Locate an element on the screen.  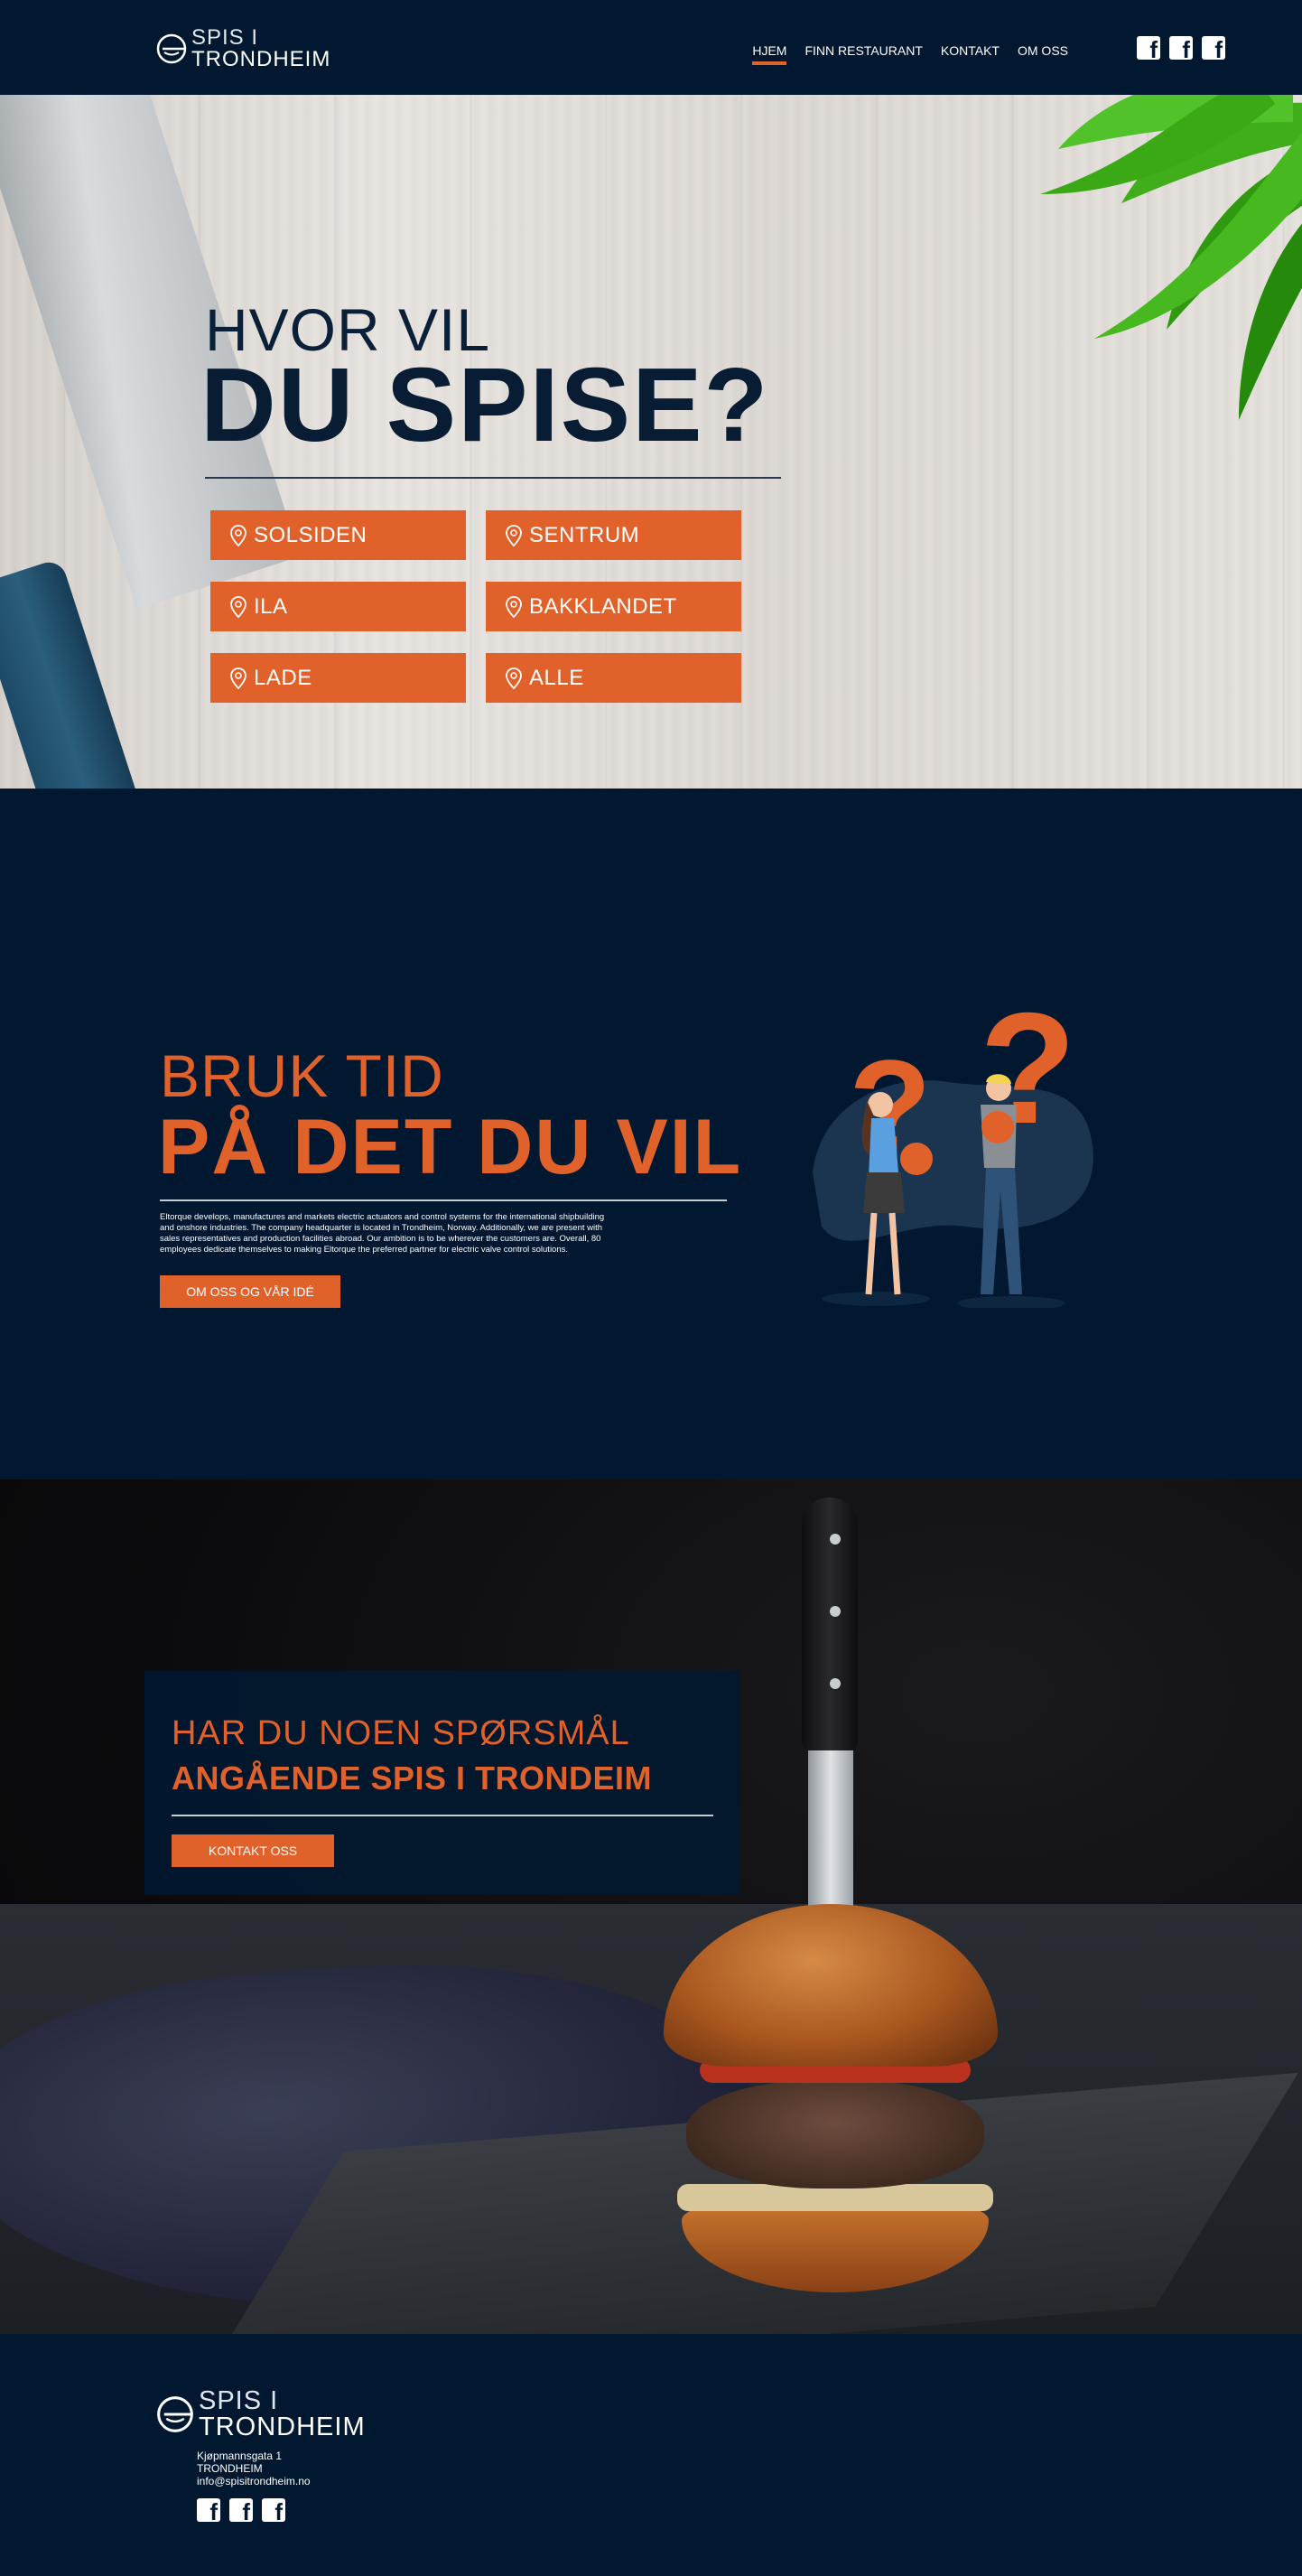
contact-us-button: KONTAKT OSS is located at coordinates (253, 1851).